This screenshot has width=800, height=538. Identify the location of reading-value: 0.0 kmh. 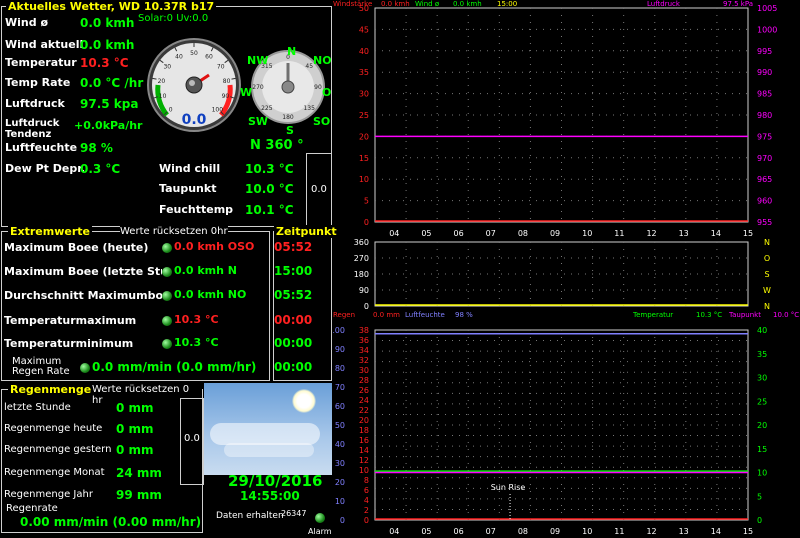
(107, 45).